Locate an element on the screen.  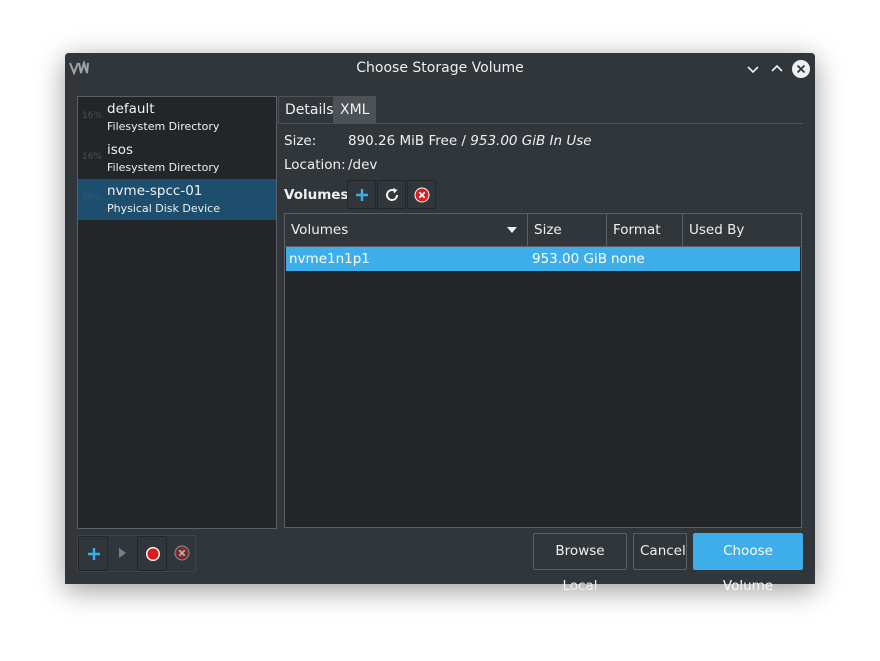
volume-name-cell: nvme1n1p1 is located at coordinates (329, 259).